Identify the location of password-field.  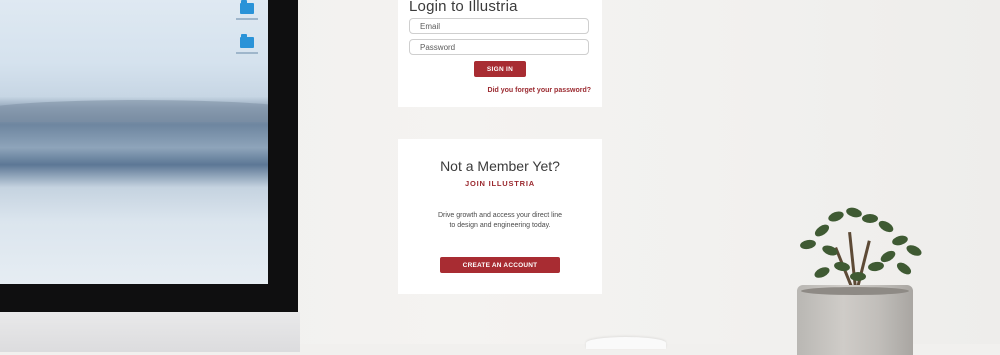
(499, 47).